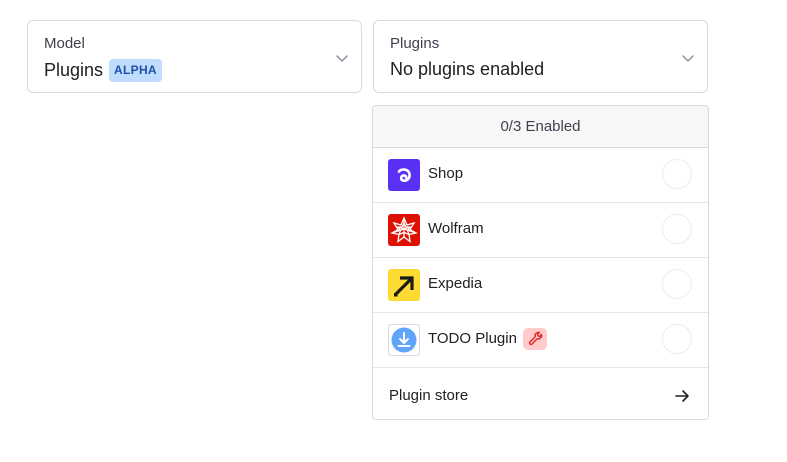 This screenshot has height=462, width=787. Describe the element at coordinates (540, 127) in the screenshot. I see `enabled-count-header: 0/3 Enabled` at that location.